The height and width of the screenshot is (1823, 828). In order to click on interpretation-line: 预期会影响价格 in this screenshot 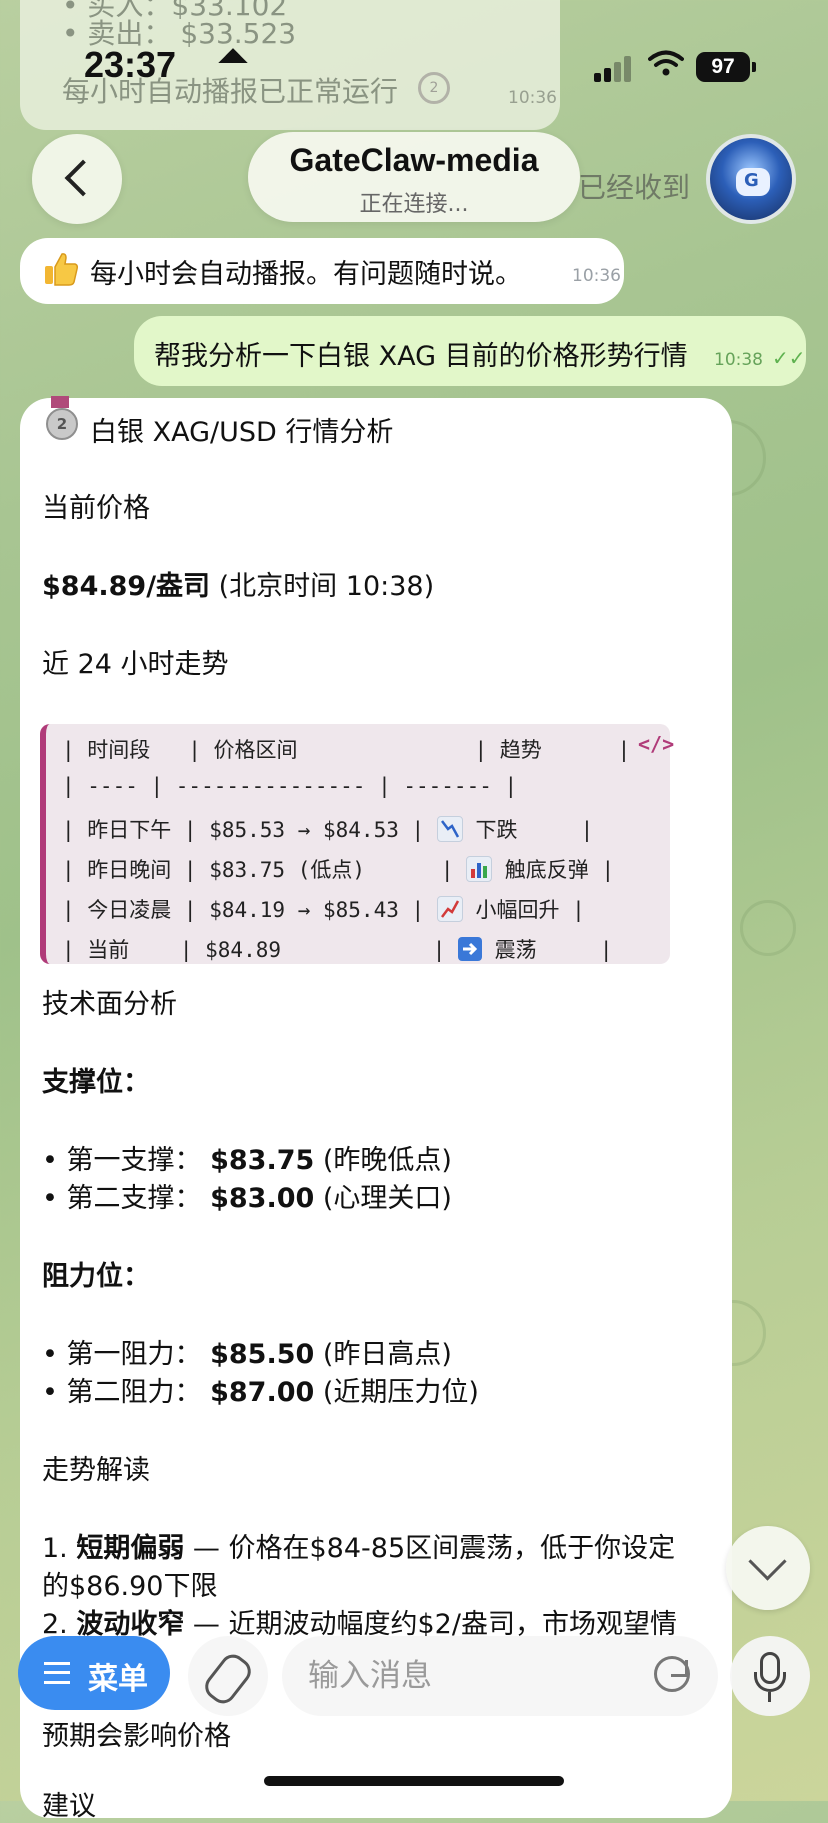, I will do `click(136, 1736)`.